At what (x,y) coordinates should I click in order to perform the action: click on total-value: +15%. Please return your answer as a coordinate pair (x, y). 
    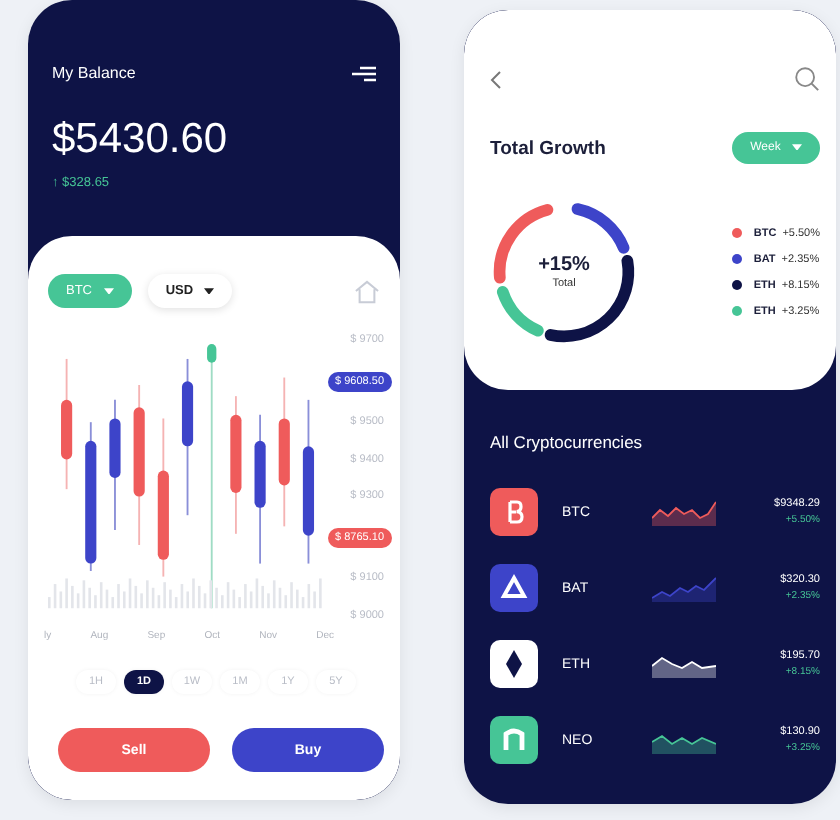
    Looking at the image, I should click on (564, 265).